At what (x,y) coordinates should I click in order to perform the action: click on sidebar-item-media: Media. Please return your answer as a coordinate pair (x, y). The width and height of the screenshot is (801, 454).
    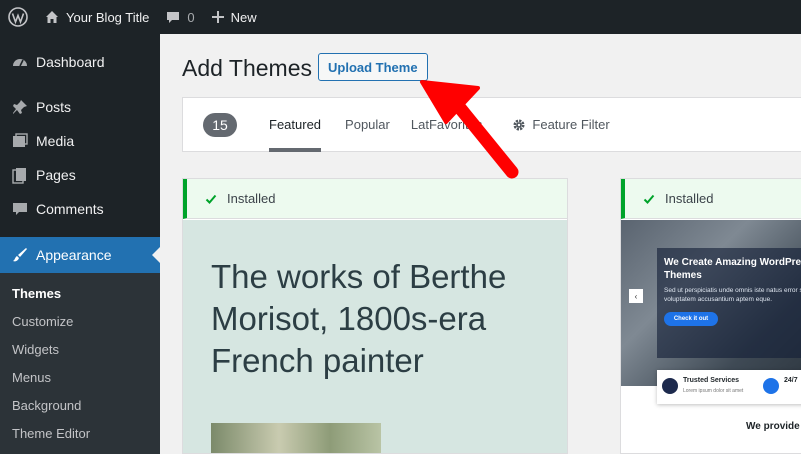
    Looking at the image, I should click on (80, 141).